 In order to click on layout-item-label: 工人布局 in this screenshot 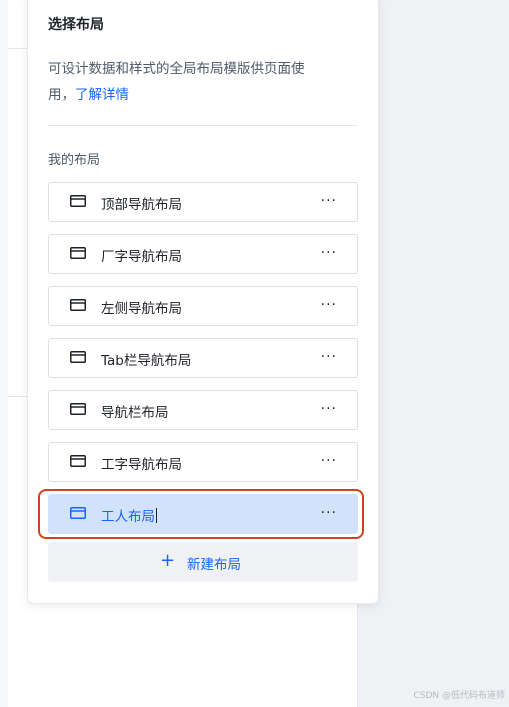, I will do `click(128, 517)`.